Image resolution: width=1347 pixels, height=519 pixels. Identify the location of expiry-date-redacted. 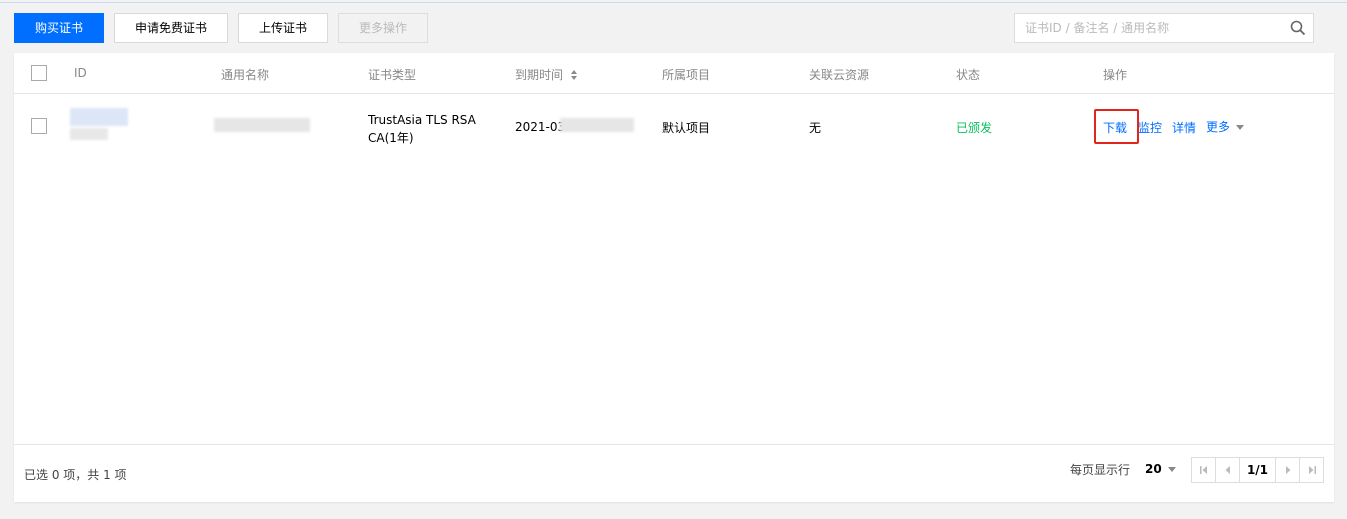
(597, 125).